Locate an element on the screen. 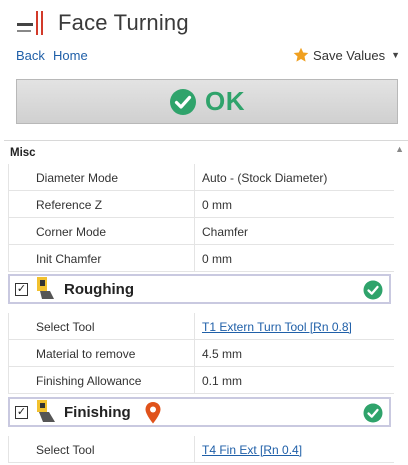  save-values-label: Save Values is located at coordinates (349, 55).